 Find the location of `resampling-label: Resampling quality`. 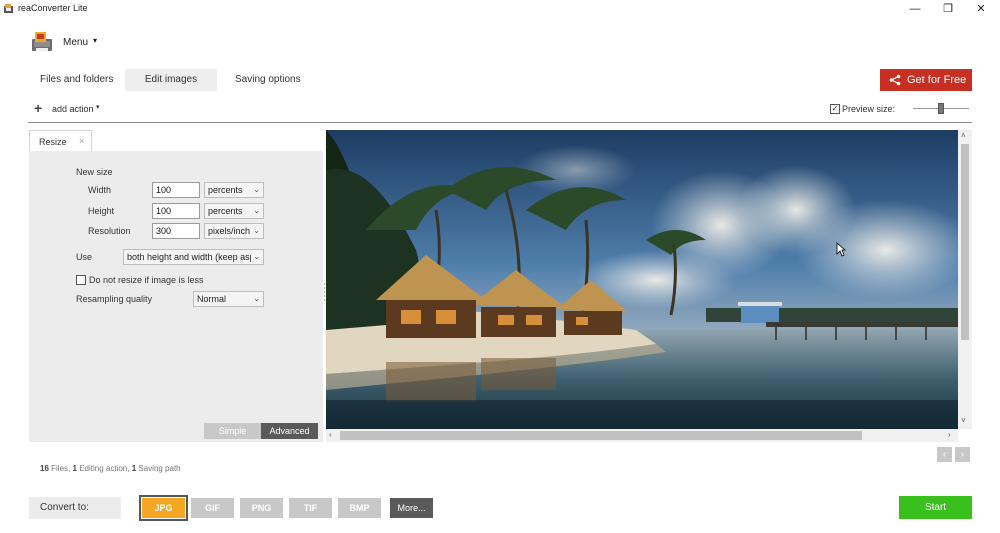

resampling-label: Resampling quality is located at coordinates (114, 299).